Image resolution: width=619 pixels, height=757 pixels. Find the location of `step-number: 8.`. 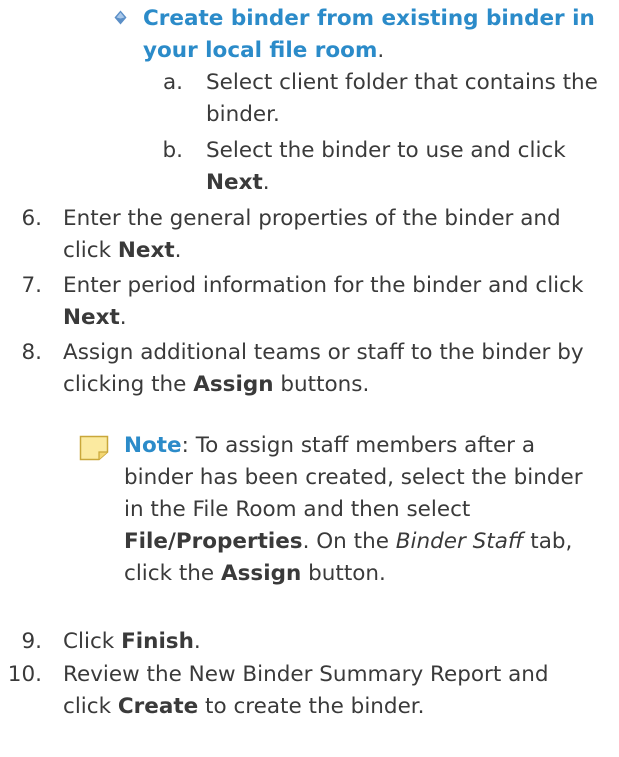

step-number: 8. is located at coordinates (31, 352).